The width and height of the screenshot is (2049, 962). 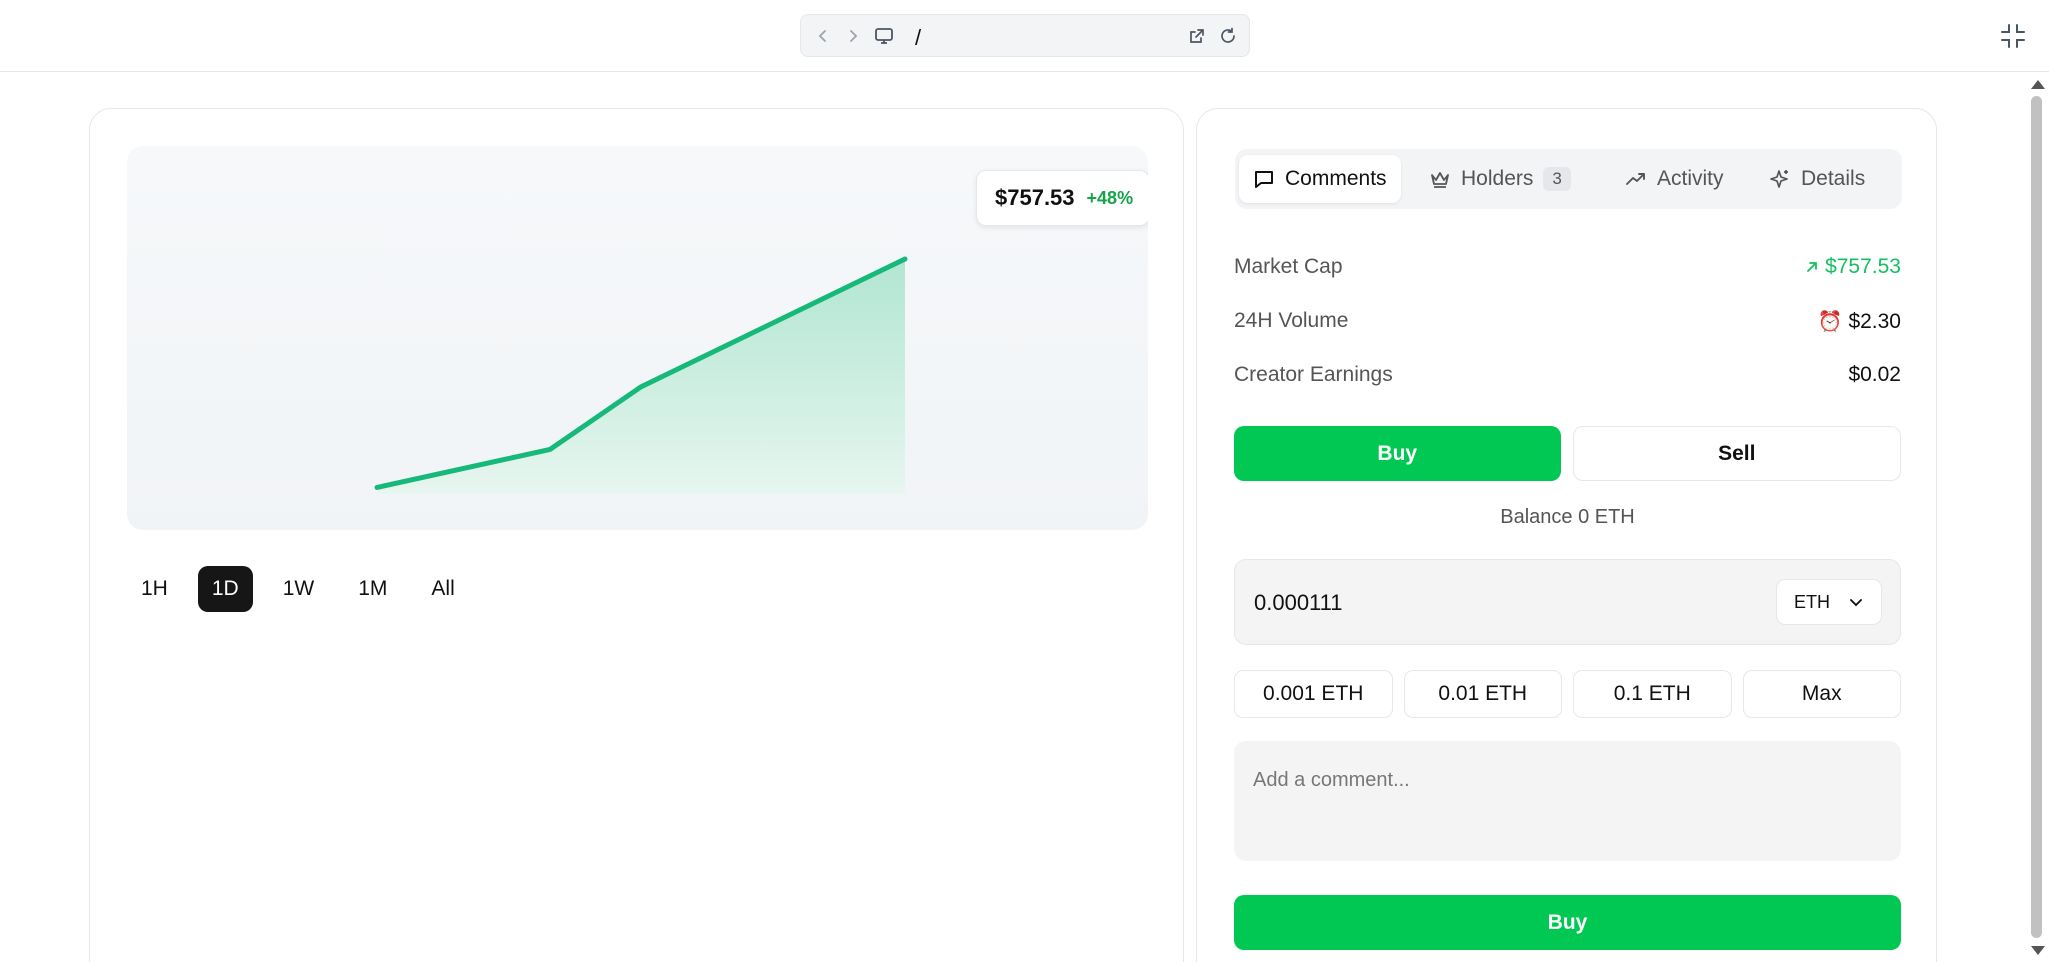 What do you see at coordinates (884, 36) in the screenshot?
I see `monitor-icon` at bounding box center [884, 36].